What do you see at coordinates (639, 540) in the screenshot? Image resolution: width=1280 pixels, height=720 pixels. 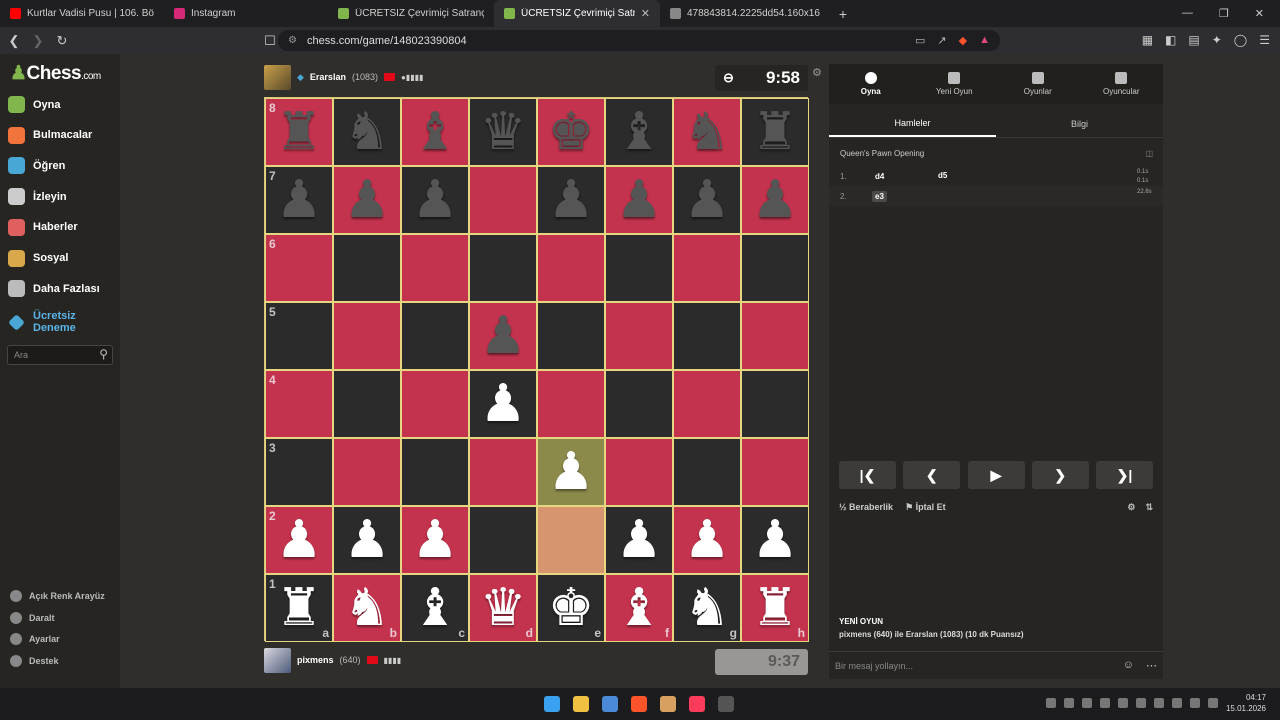 I see `square-f2: ♟` at bounding box center [639, 540].